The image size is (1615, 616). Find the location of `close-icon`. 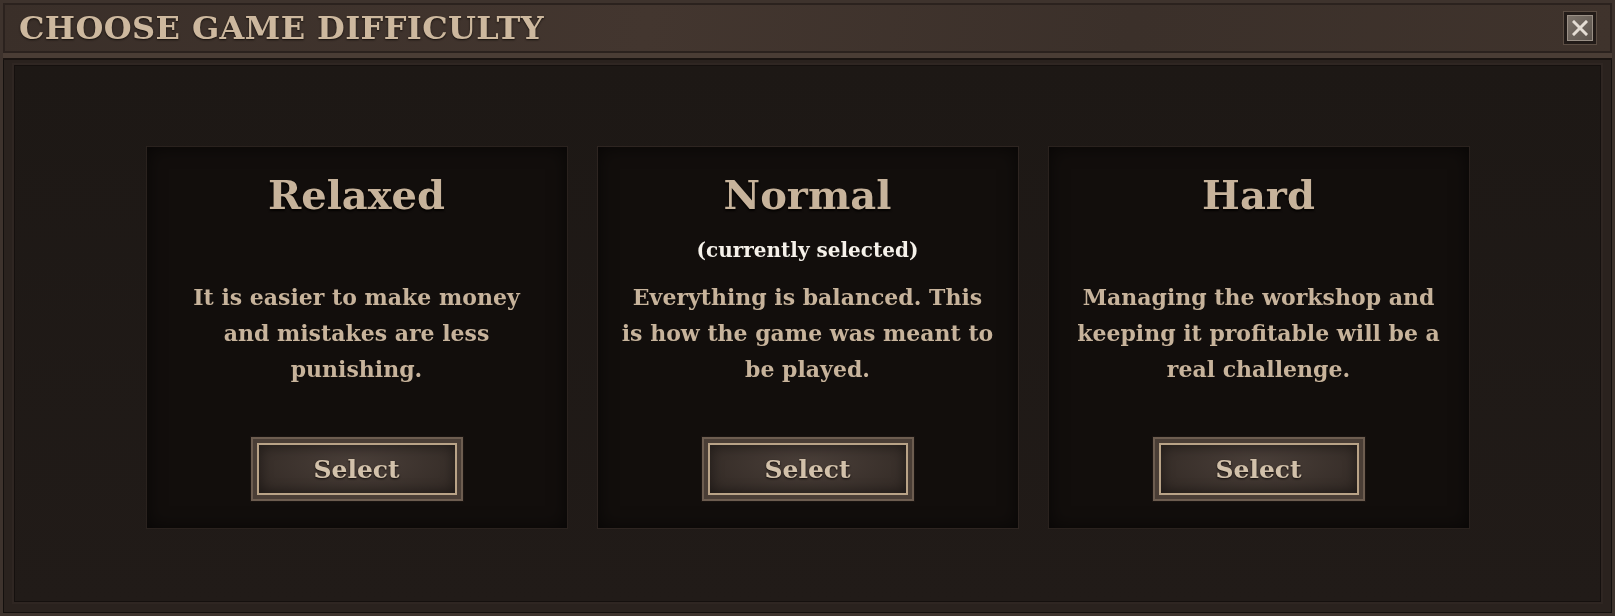

close-icon is located at coordinates (1580, 28).